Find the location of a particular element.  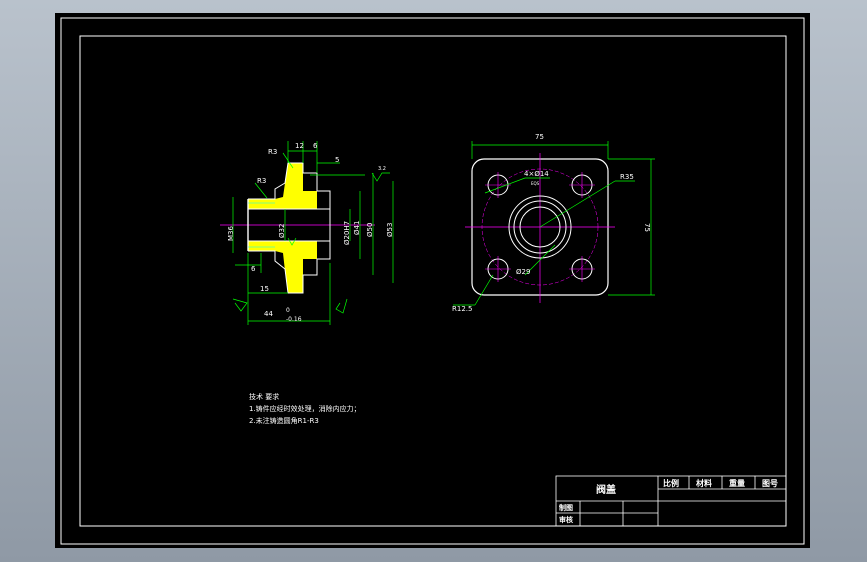

dim-15: 15 is located at coordinates (264, 289).